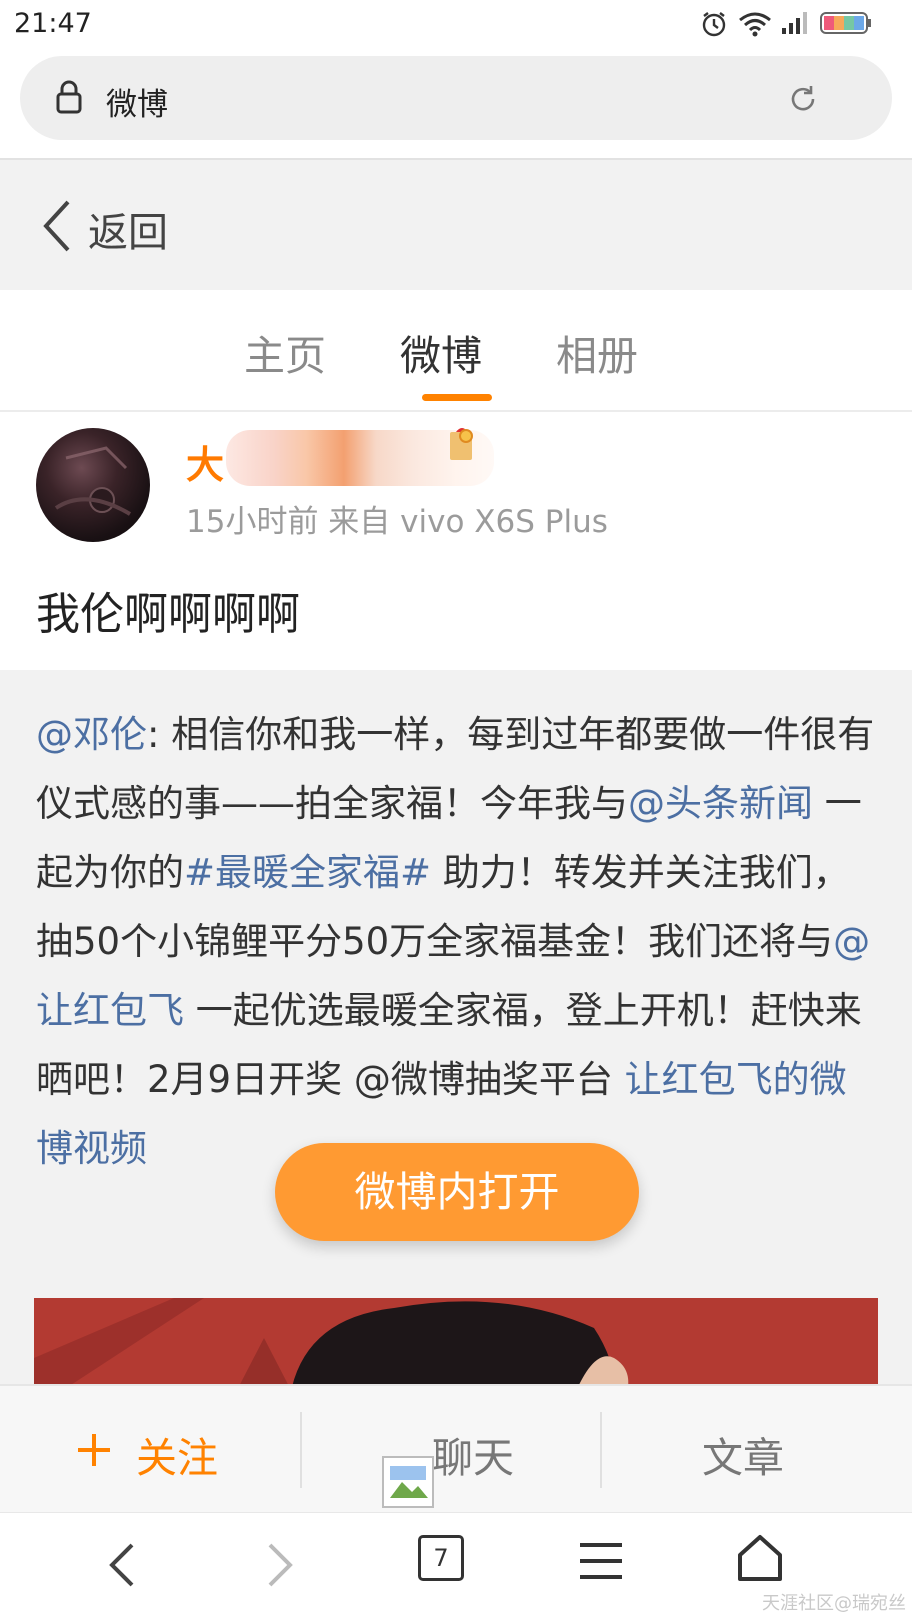 This screenshot has width=912, height=1622. I want to click on signal-icon, so click(794, 23).